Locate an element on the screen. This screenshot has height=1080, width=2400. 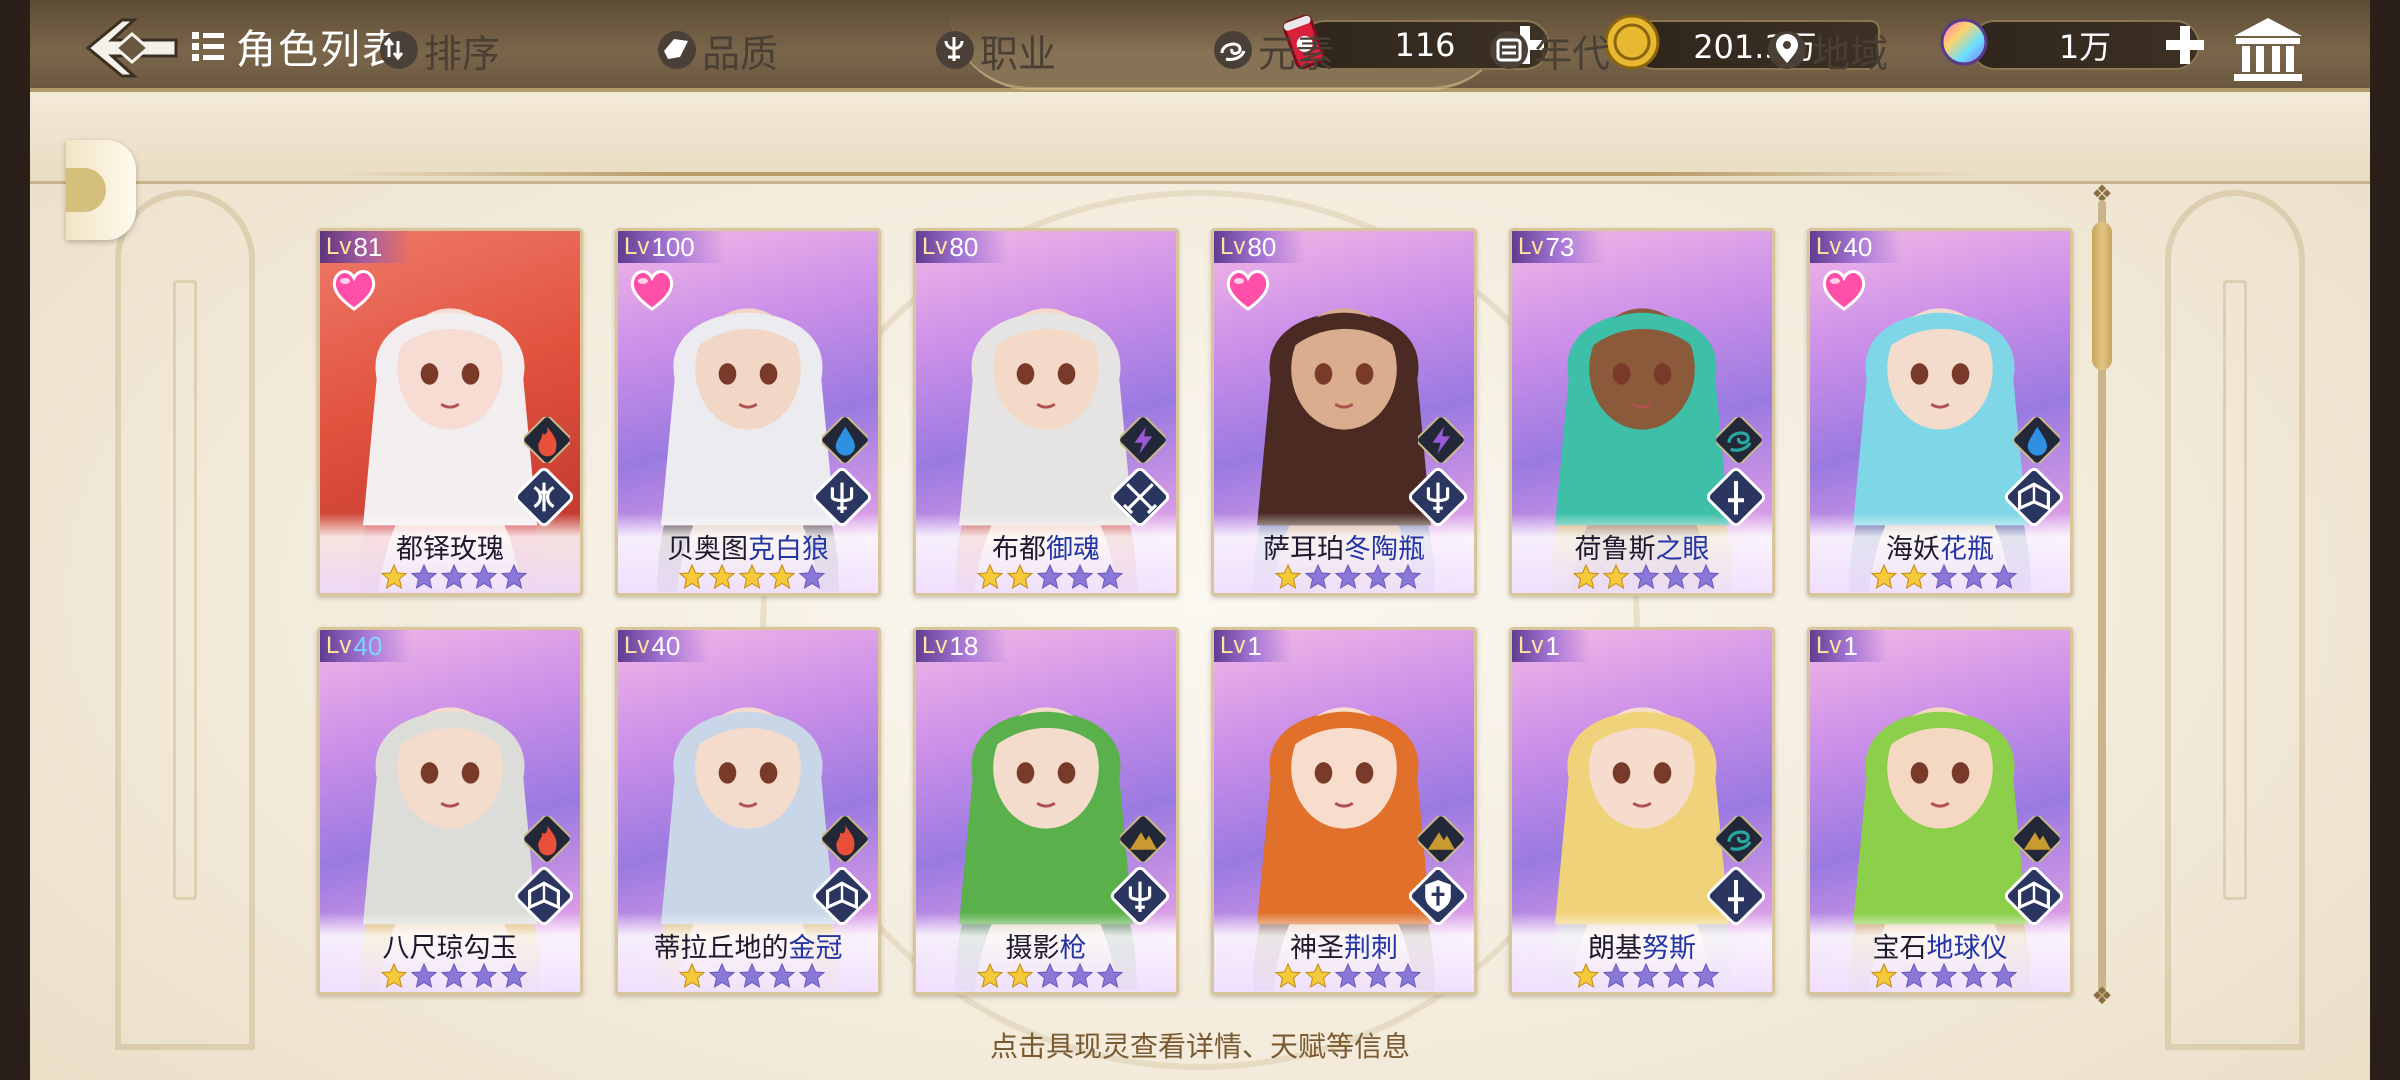
crossed-swords-class-icon is located at coordinates (1140, 497).